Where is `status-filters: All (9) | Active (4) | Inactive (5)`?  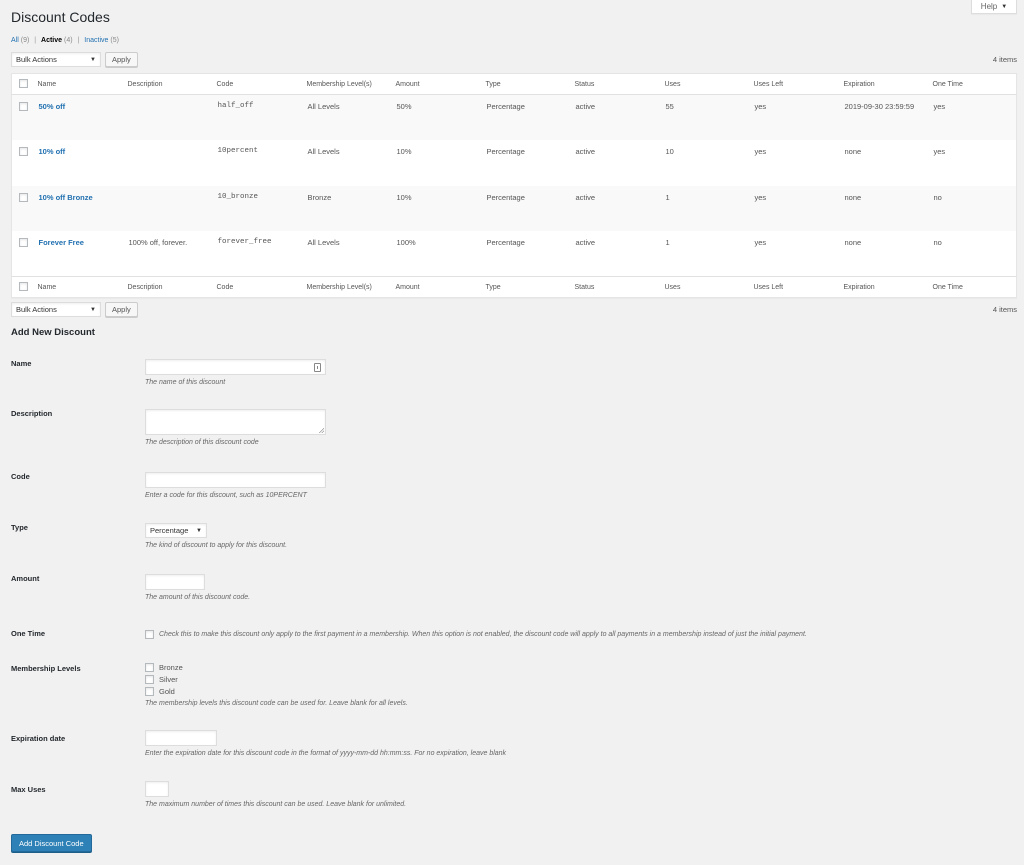 status-filters: All (9) | Active (4) | Inactive (5) is located at coordinates (65, 40).